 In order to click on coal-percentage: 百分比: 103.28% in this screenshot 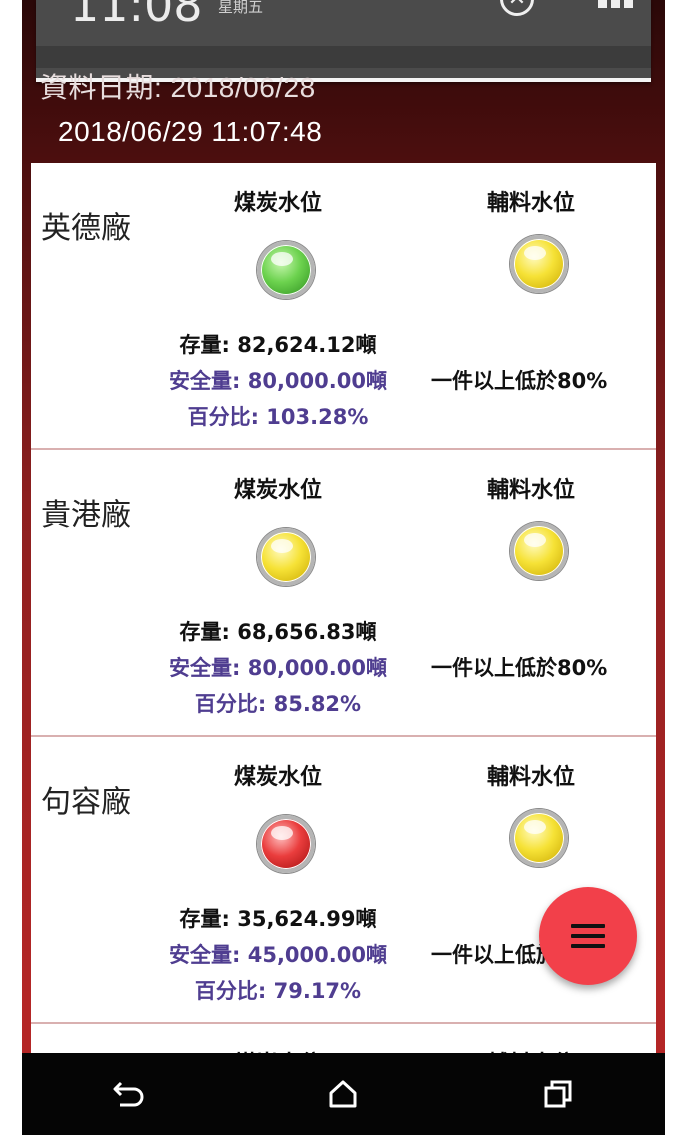, I will do `click(278, 417)`.